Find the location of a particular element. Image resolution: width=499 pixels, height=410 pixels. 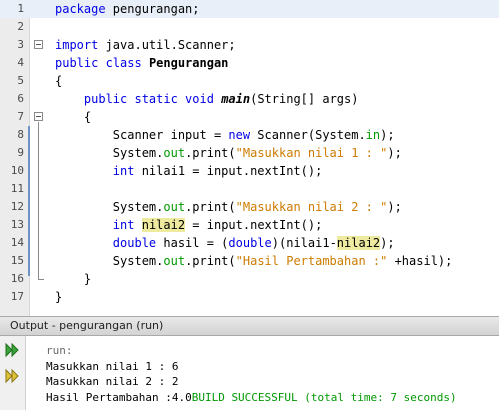

line-number: 4 is located at coordinates (20, 62).